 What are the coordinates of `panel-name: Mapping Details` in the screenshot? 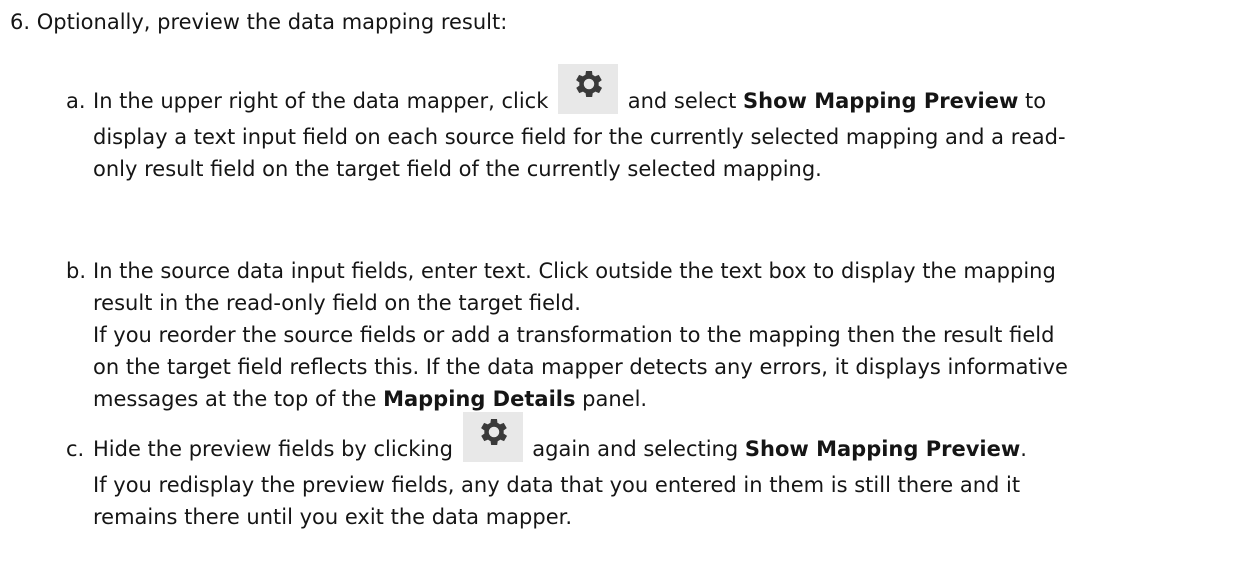 It's located at (479, 399).